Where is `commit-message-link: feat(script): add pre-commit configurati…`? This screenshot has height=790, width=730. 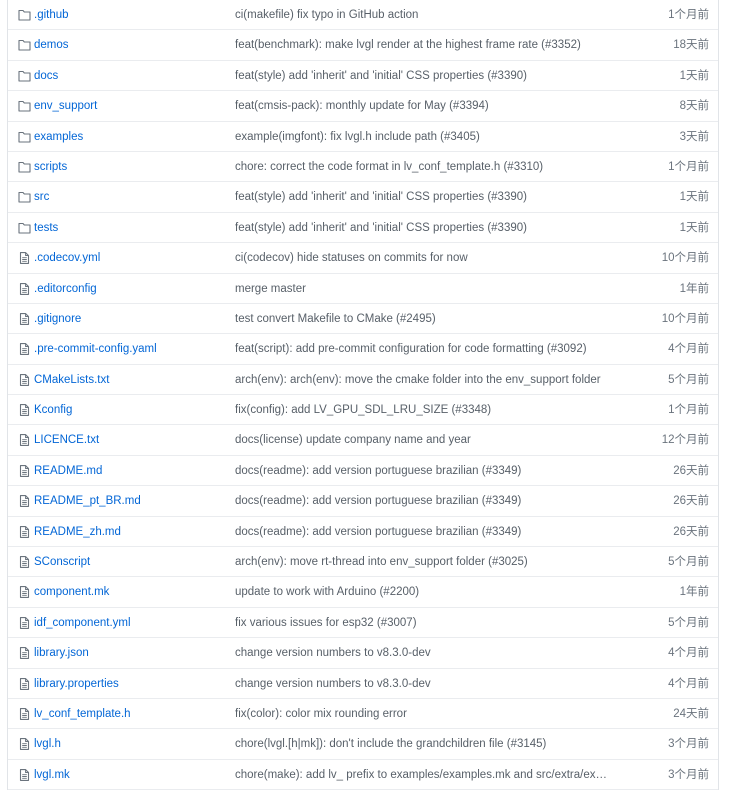 commit-message-link: feat(script): add pre-commit configurati… is located at coordinates (422, 349).